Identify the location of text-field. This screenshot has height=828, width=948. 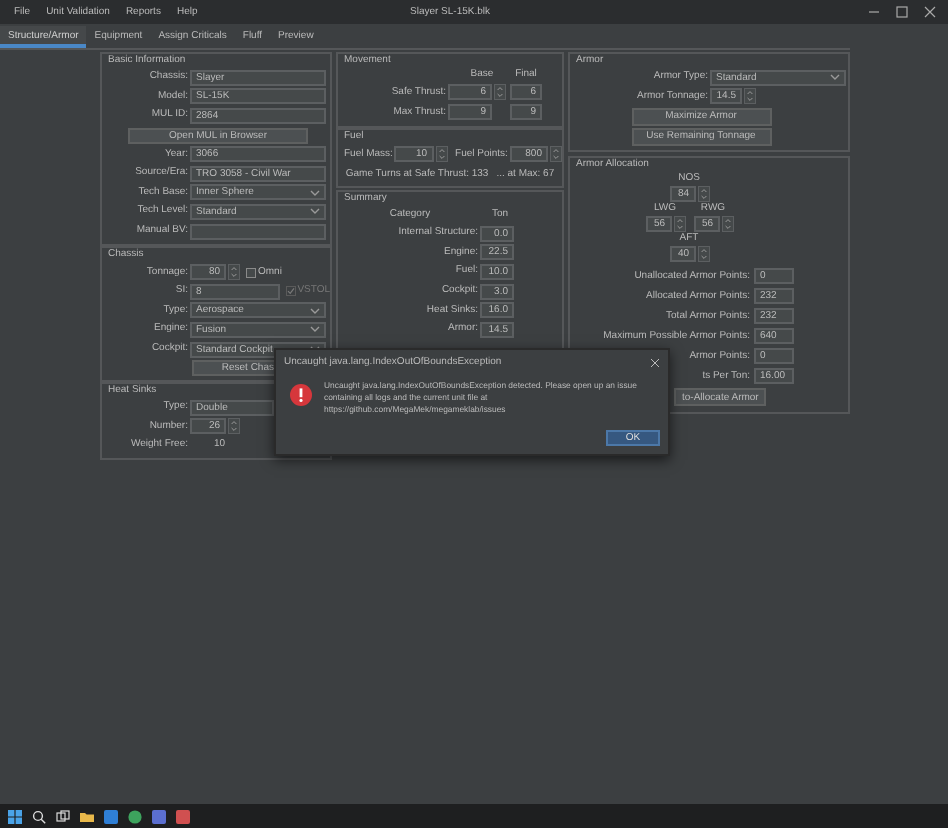
(258, 231).